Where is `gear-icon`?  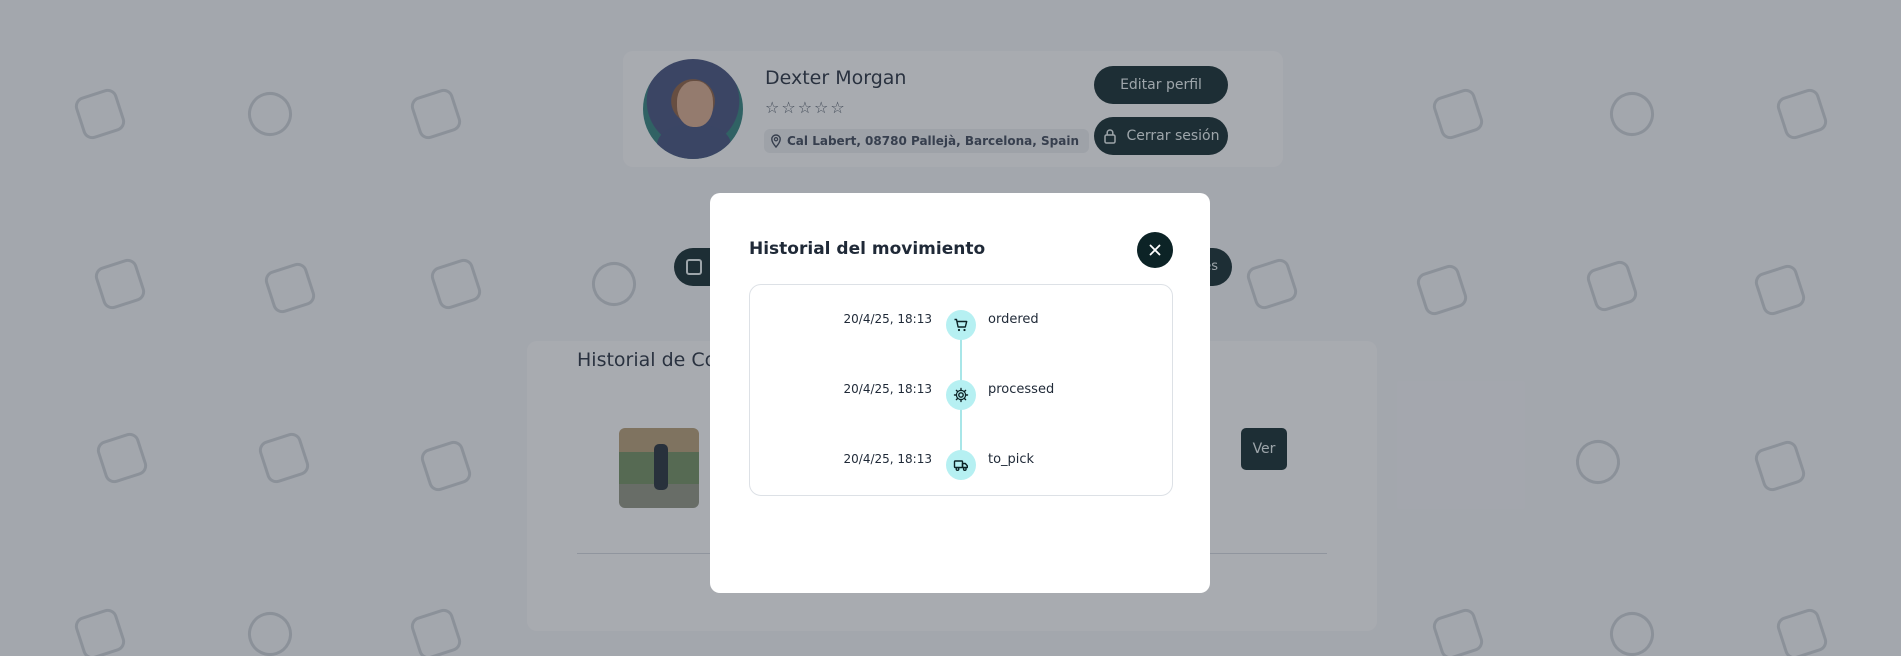 gear-icon is located at coordinates (961, 395).